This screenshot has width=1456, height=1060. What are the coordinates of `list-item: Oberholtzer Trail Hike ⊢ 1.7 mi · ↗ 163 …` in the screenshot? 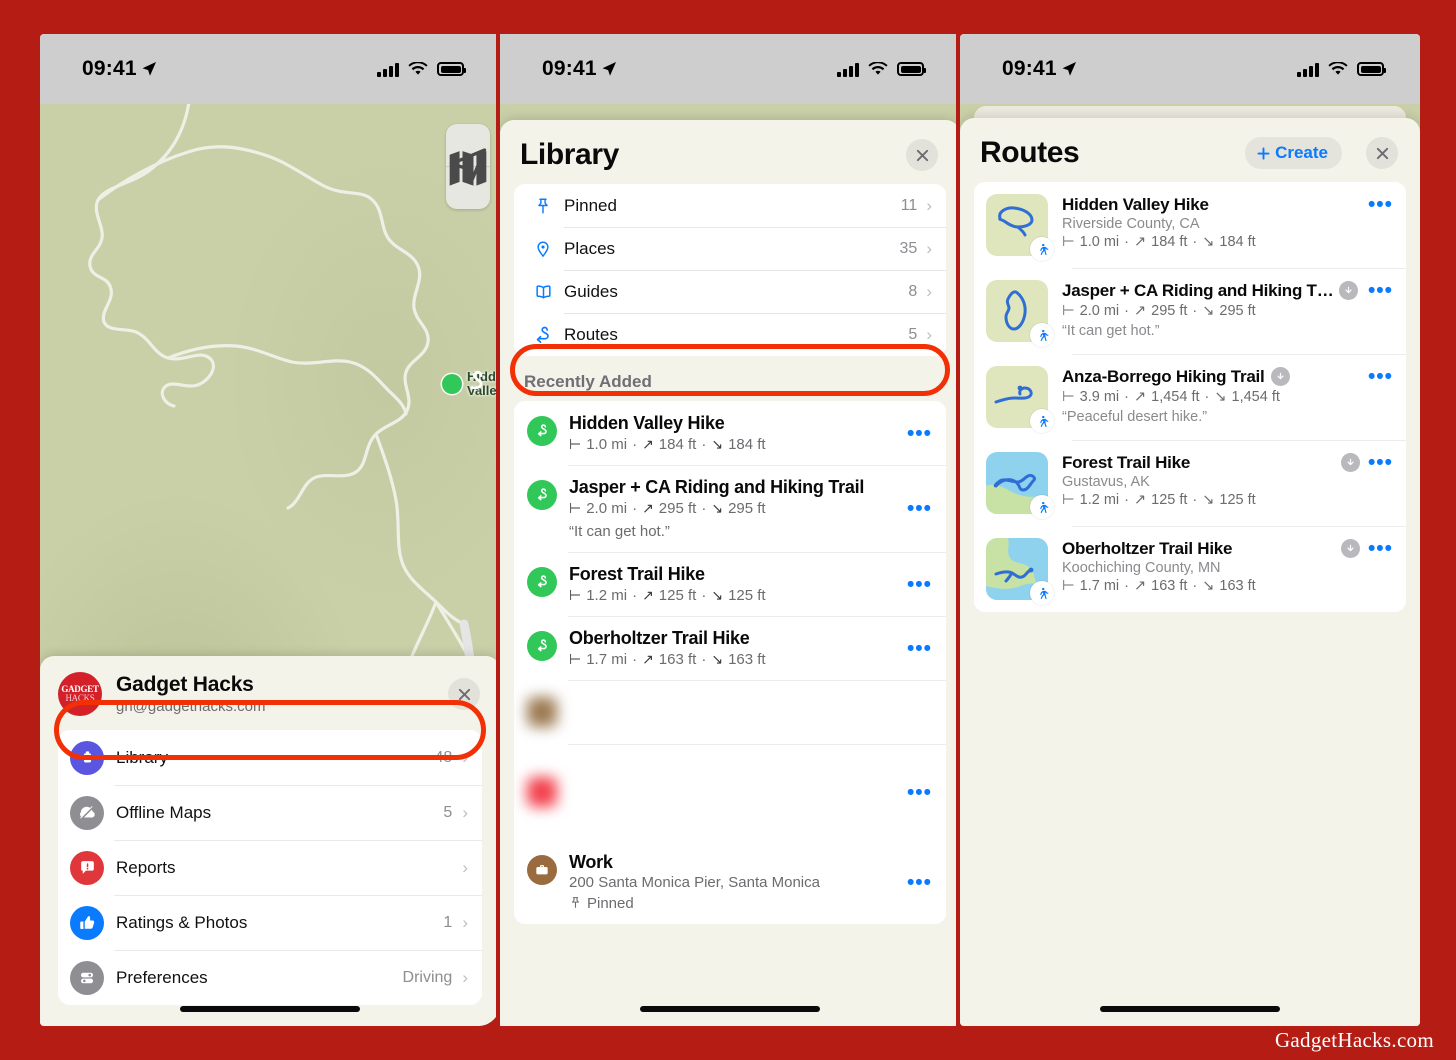 It's located at (730, 648).